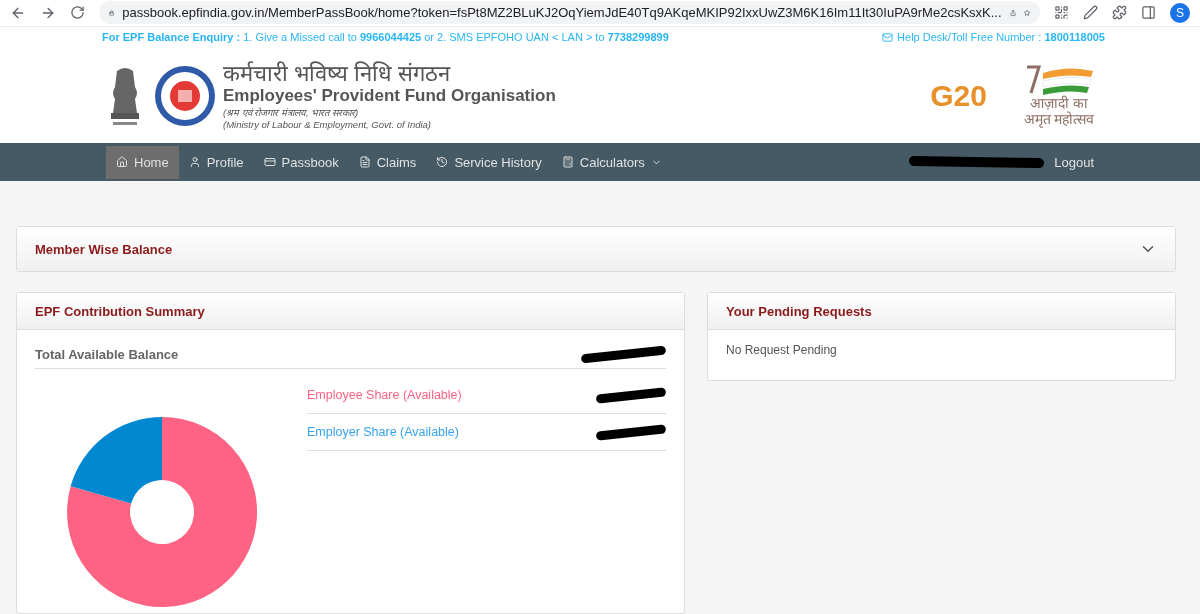 This screenshot has height=614, width=1200. Describe the element at coordinates (1061, 13) in the screenshot. I see `qr-code-icon` at that location.